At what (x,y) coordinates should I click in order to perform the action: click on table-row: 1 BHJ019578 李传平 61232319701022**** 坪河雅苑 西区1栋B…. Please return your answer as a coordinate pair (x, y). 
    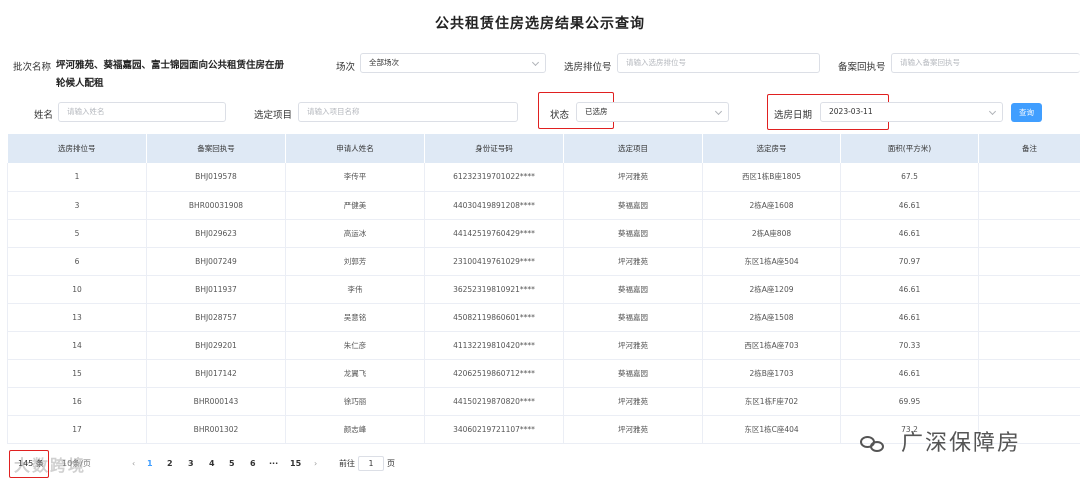
    Looking at the image, I should click on (543, 177).